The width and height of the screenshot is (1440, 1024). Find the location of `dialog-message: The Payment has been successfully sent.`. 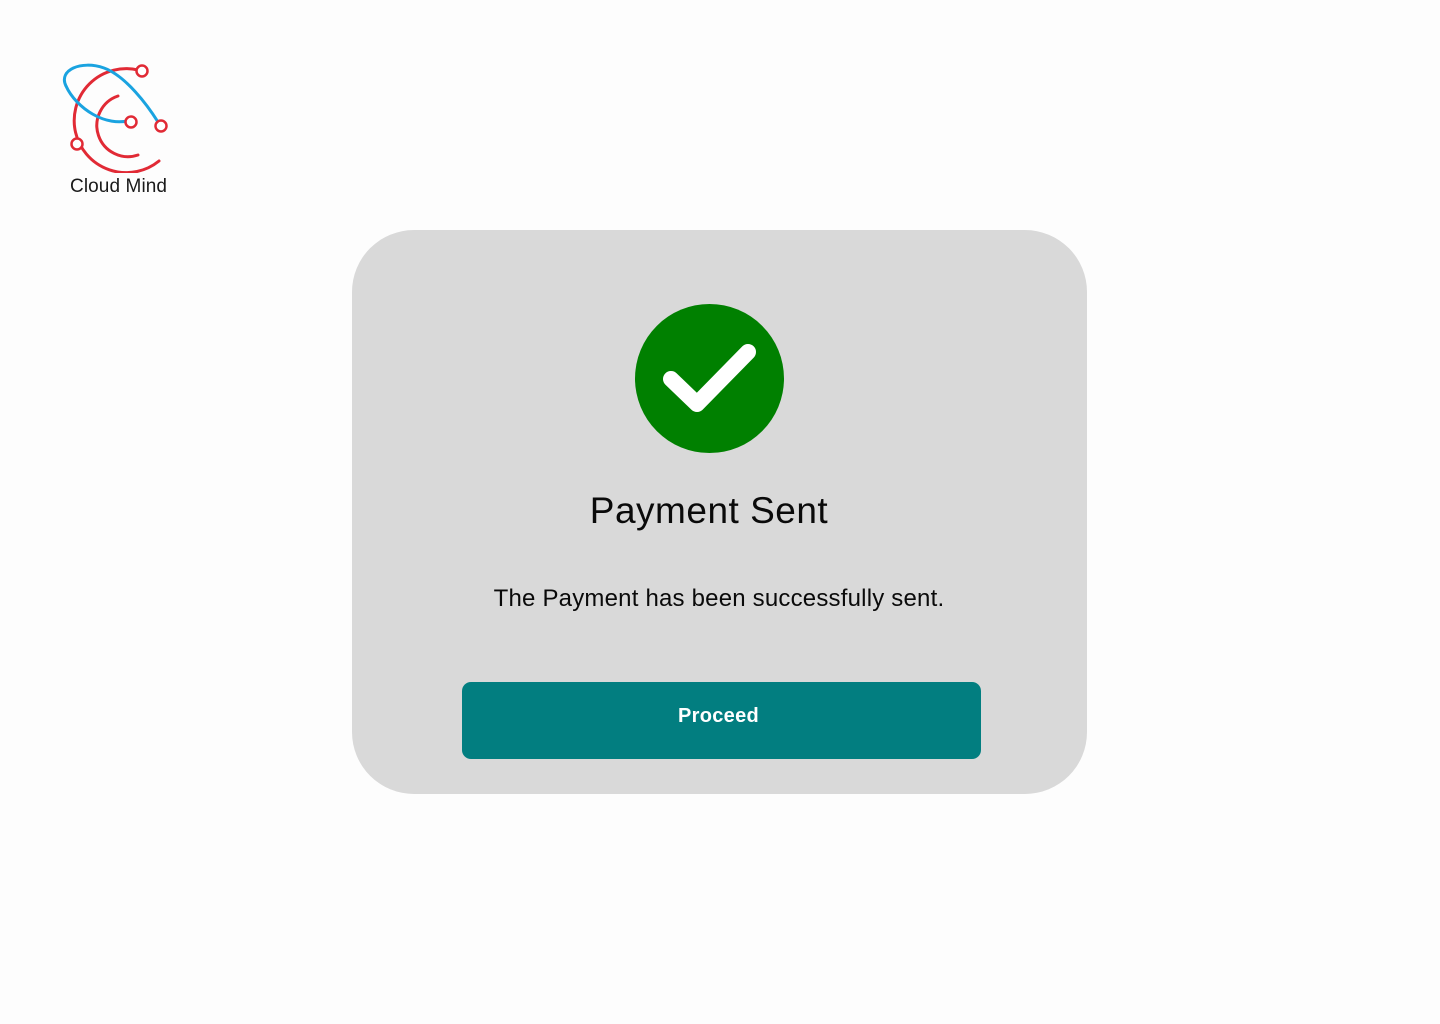

dialog-message: The Payment has been successfully sent. is located at coordinates (719, 598).